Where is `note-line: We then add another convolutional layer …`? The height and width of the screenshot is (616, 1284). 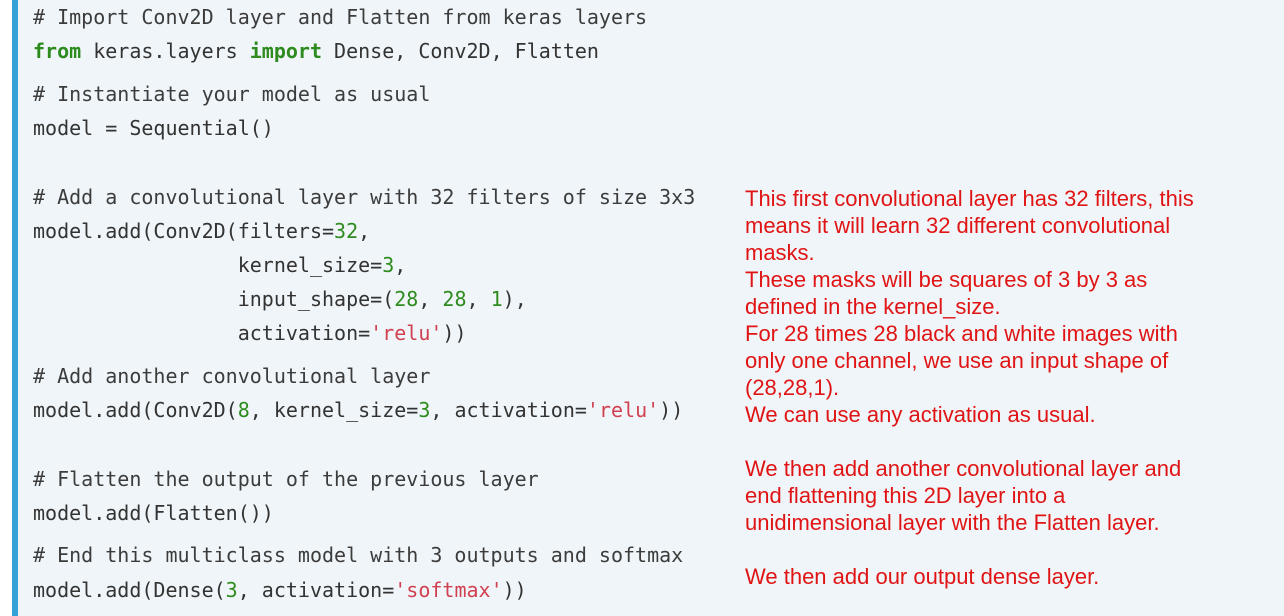
note-line: We then add another convolutional layer … is located at coordinates (963, 468).